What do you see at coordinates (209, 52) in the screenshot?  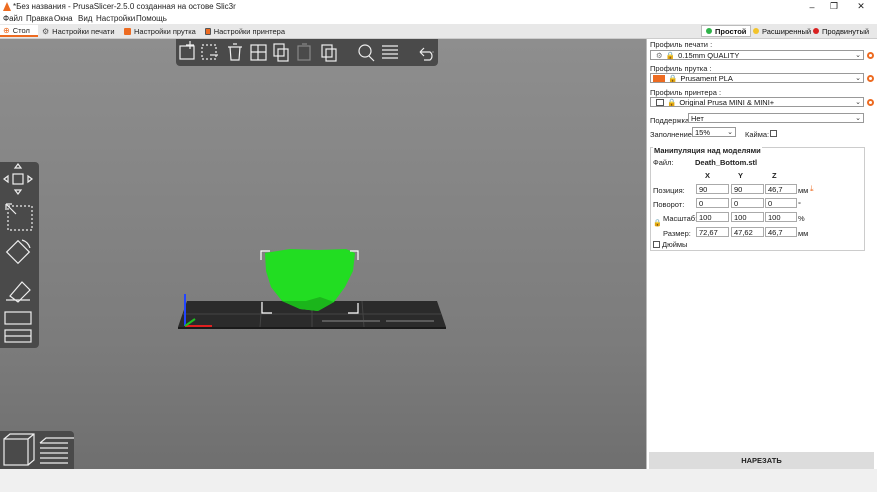 I see `delete-icon` at bounding box center [209, 52].